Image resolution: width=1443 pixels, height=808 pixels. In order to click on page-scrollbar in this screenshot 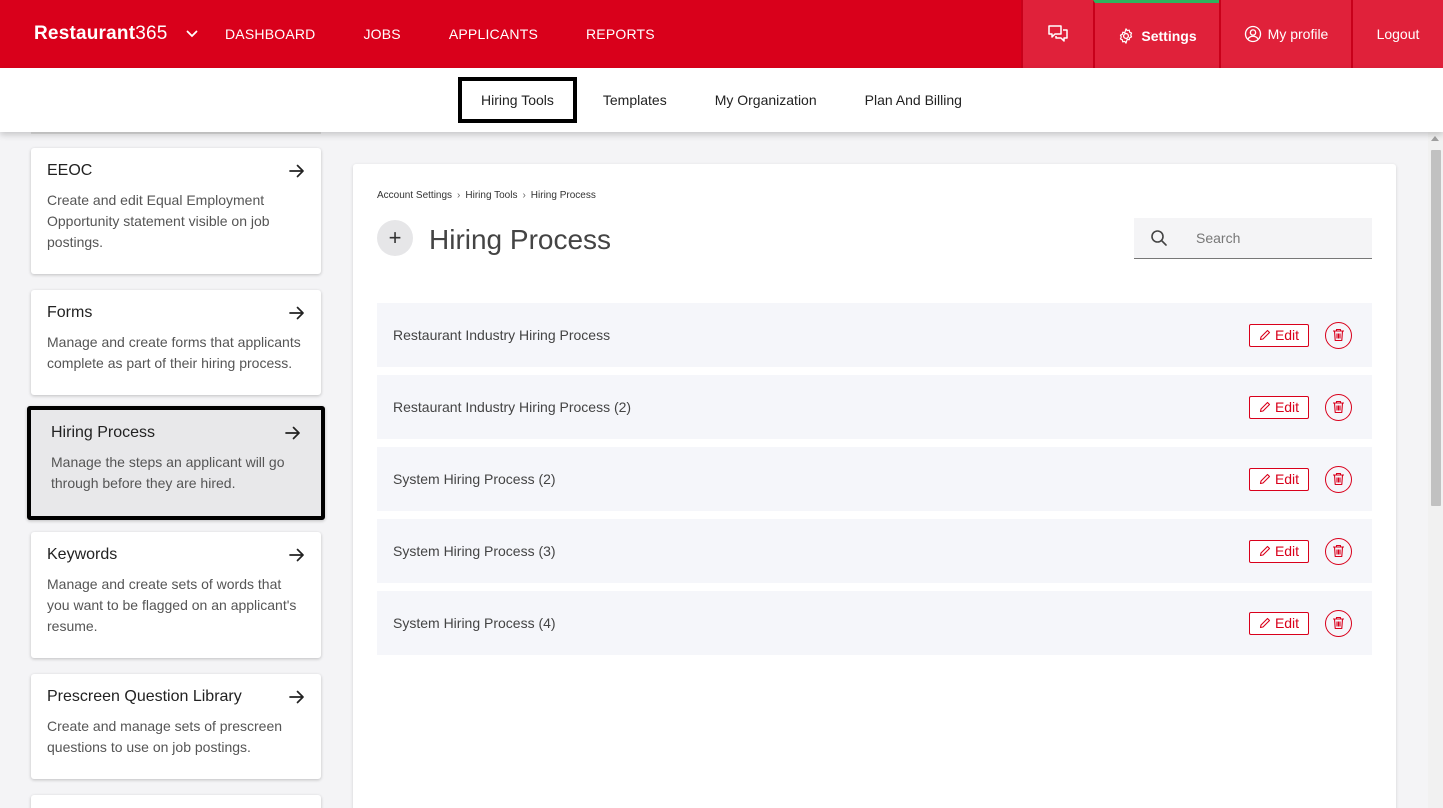, I will do `click(1435, 470)`.